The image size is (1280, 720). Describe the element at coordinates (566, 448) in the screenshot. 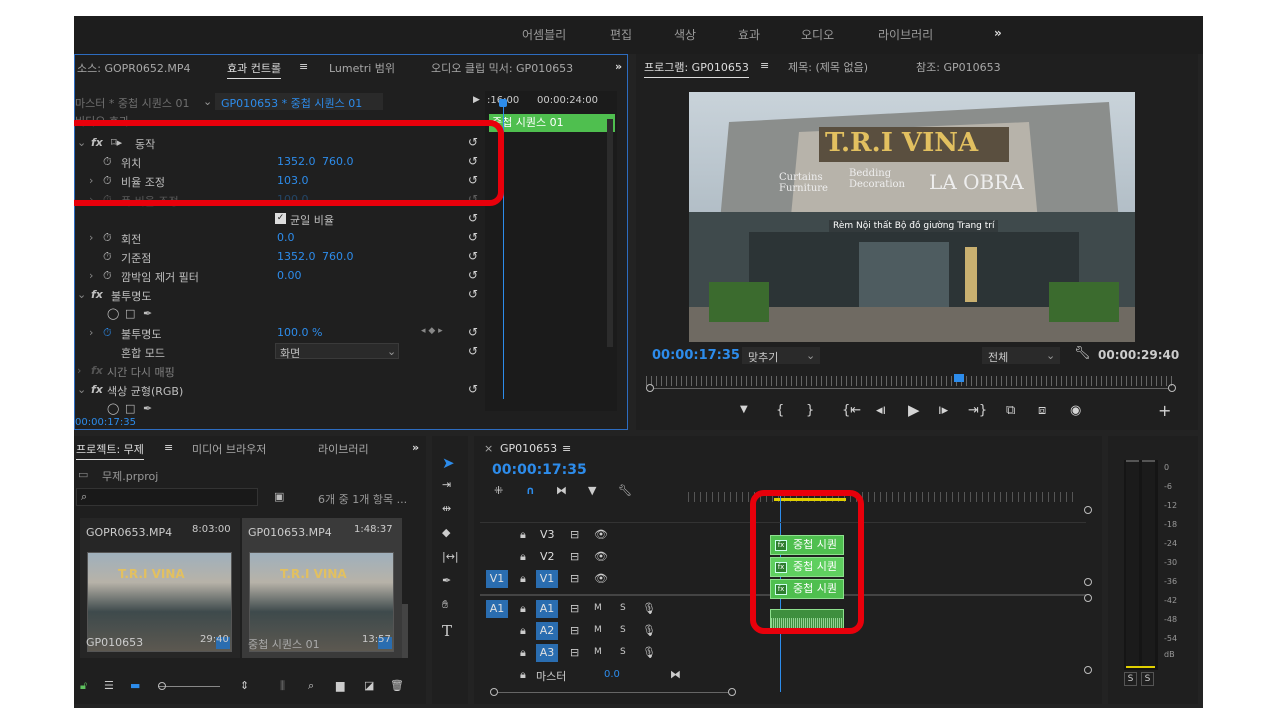

I see `timeline-menu-icon: ≡` at that location.